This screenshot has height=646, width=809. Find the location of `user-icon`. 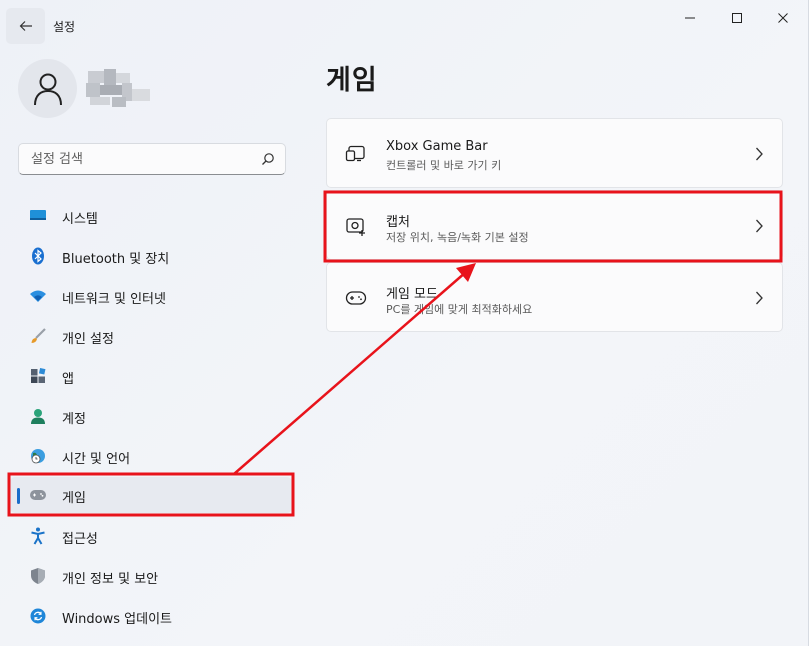

user-icon is located at coordinates (47, 89).